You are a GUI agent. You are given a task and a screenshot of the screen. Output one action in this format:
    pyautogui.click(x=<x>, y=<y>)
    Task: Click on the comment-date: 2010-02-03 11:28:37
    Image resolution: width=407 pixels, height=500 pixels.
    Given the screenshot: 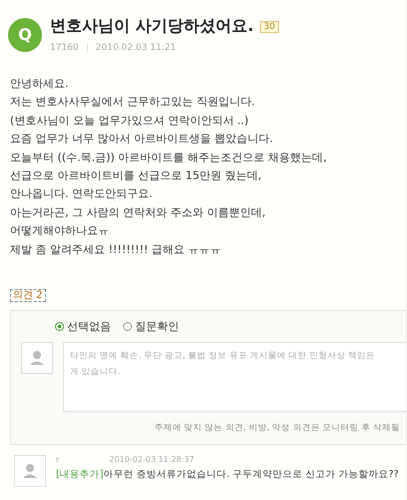 What is the action you would take?
    pyautogui.click(x=151, y=459)
    